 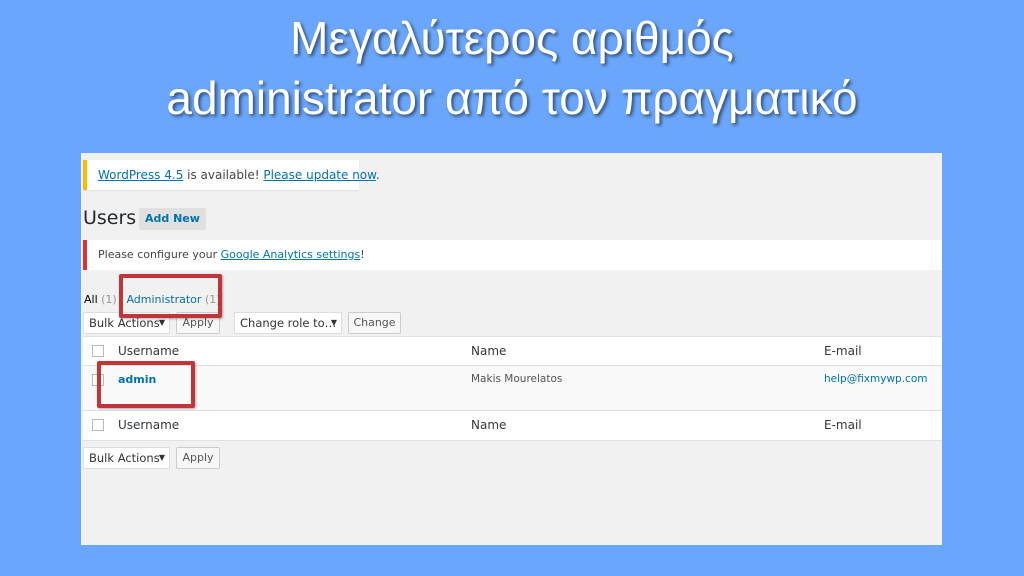 I want to click on table-header-row: Username Name E-mail, so click(x=512, y=351).